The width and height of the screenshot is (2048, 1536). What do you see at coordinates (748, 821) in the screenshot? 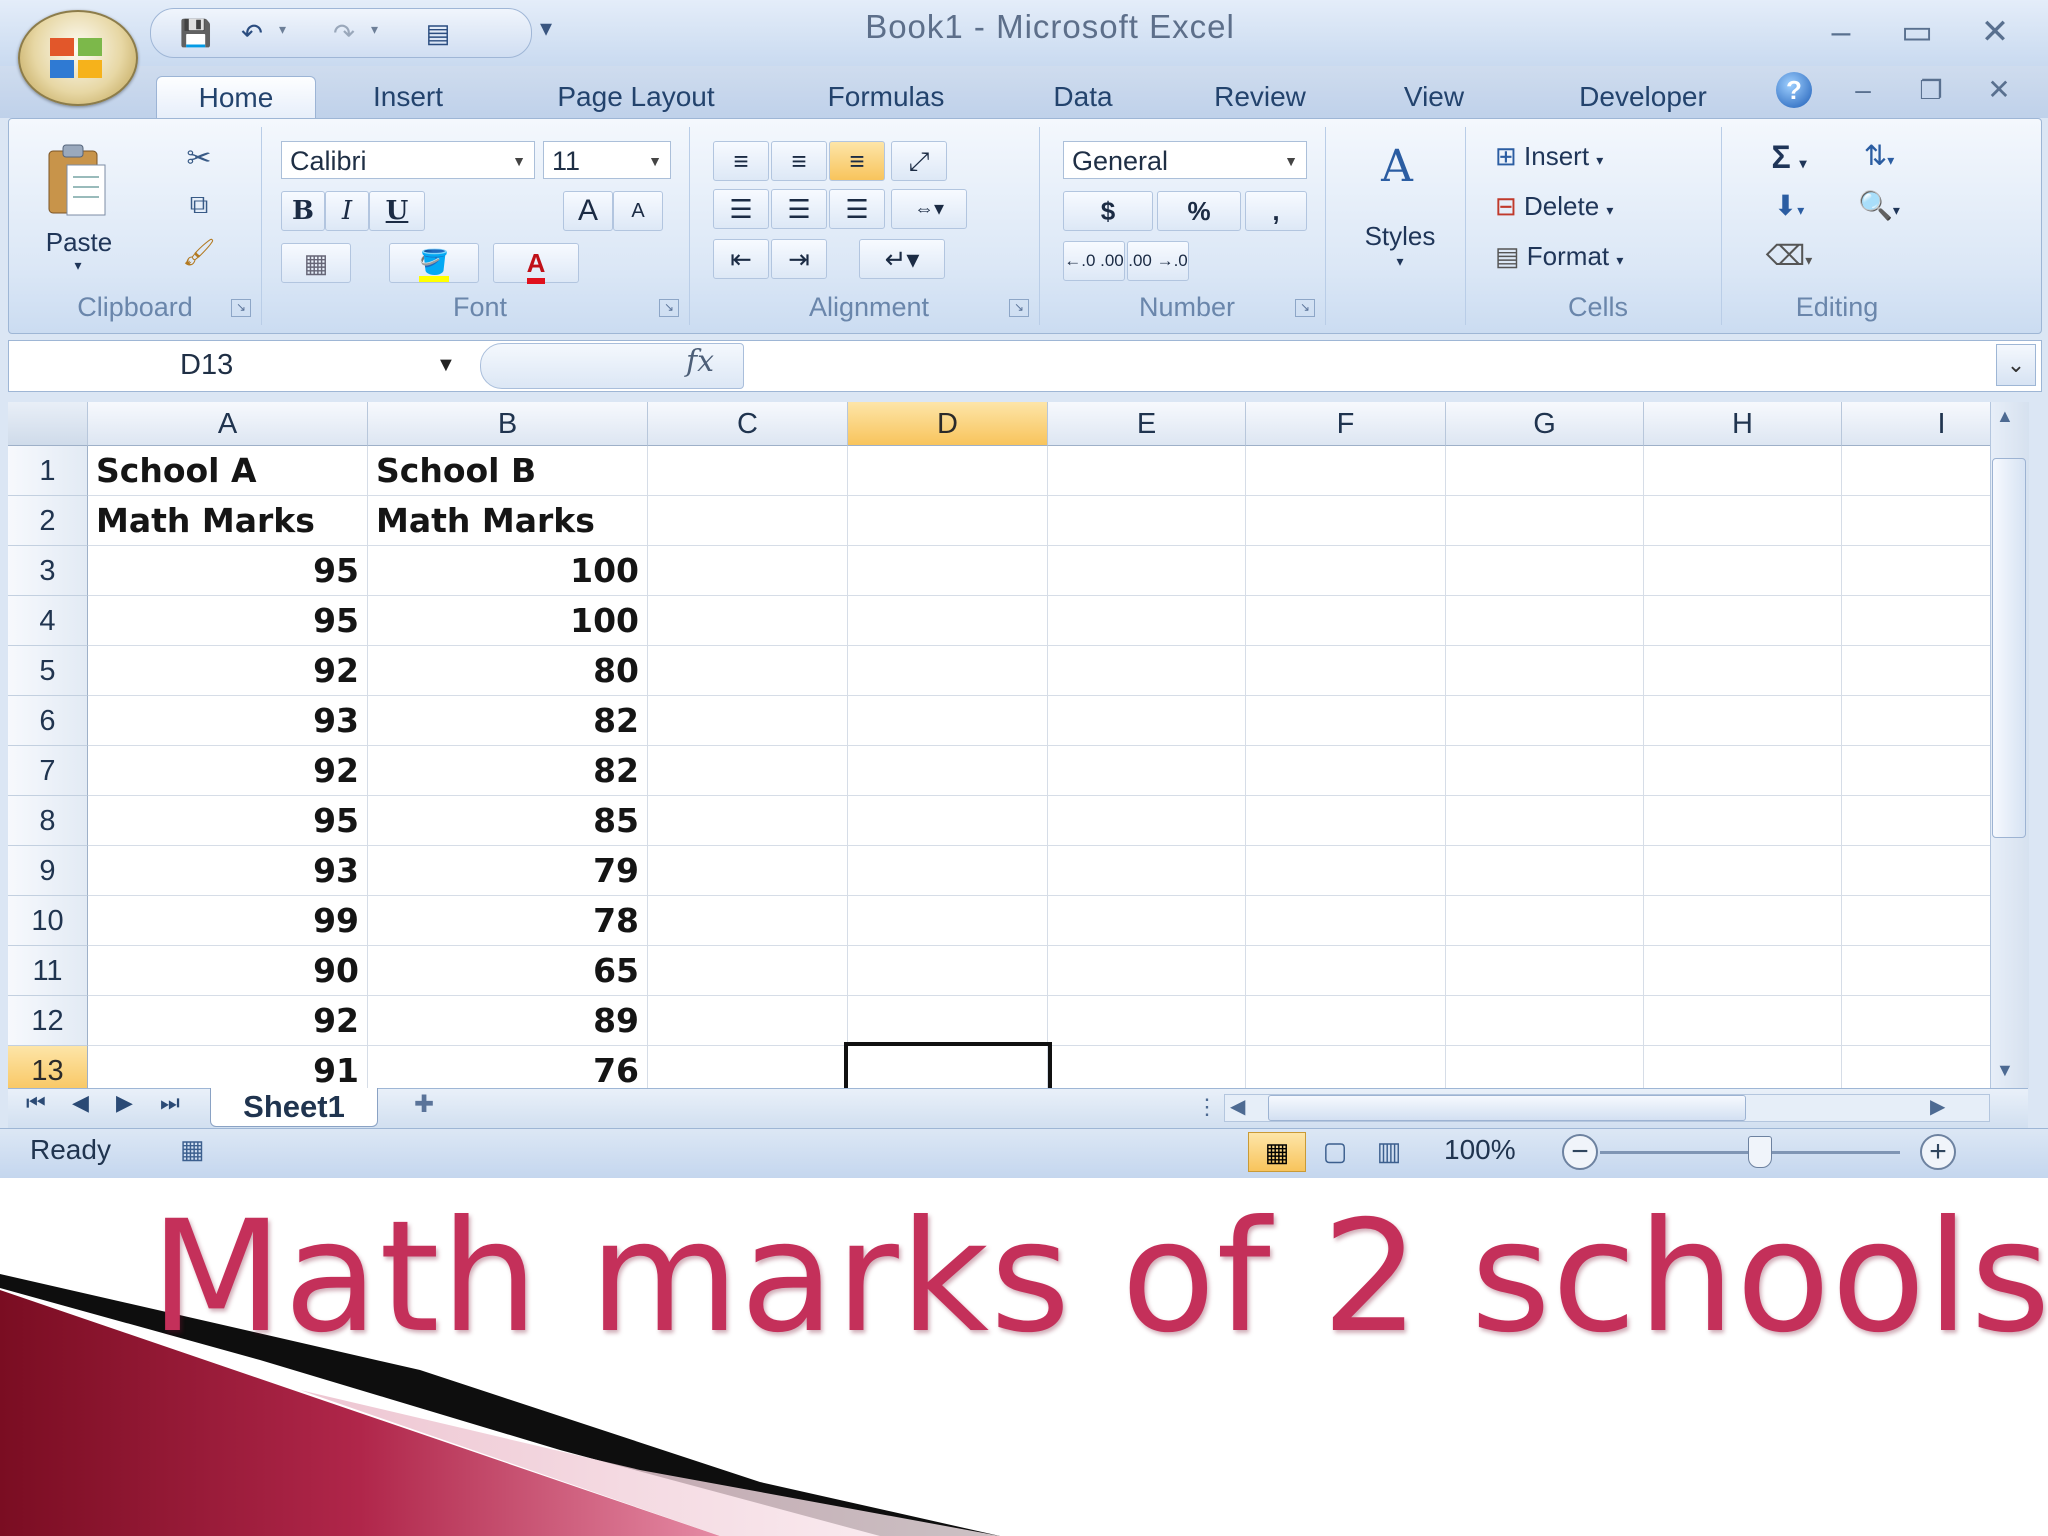
I see `cell-c8` at bounding box center [748, 821].